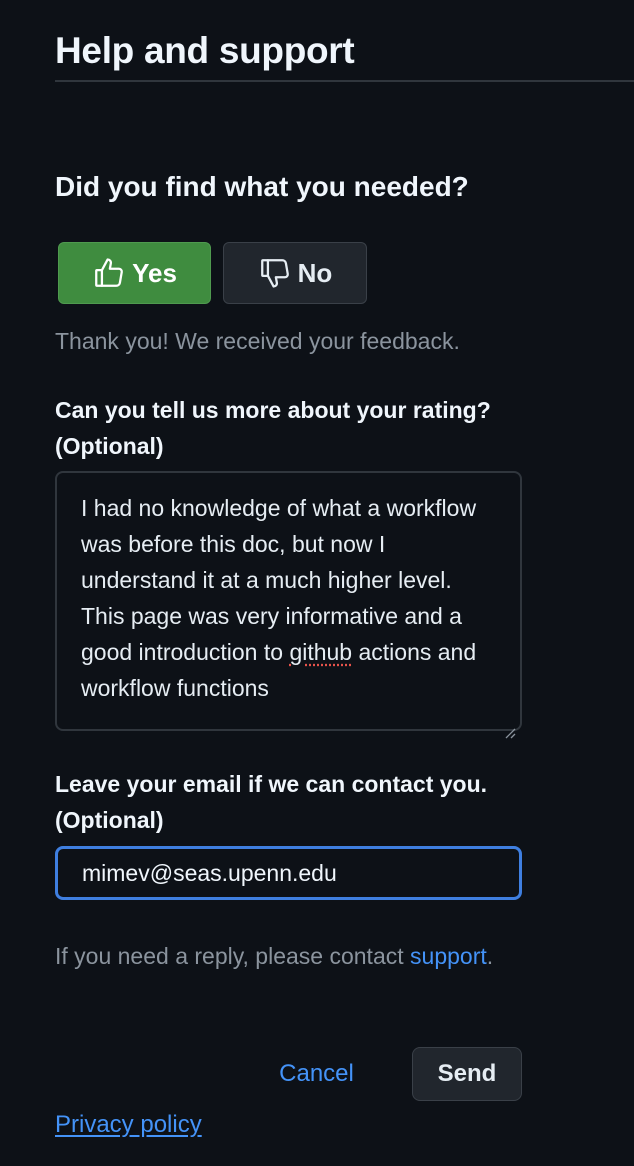 The image size is (634, 1166). I want to click on no-label: No, so click(315, 272).